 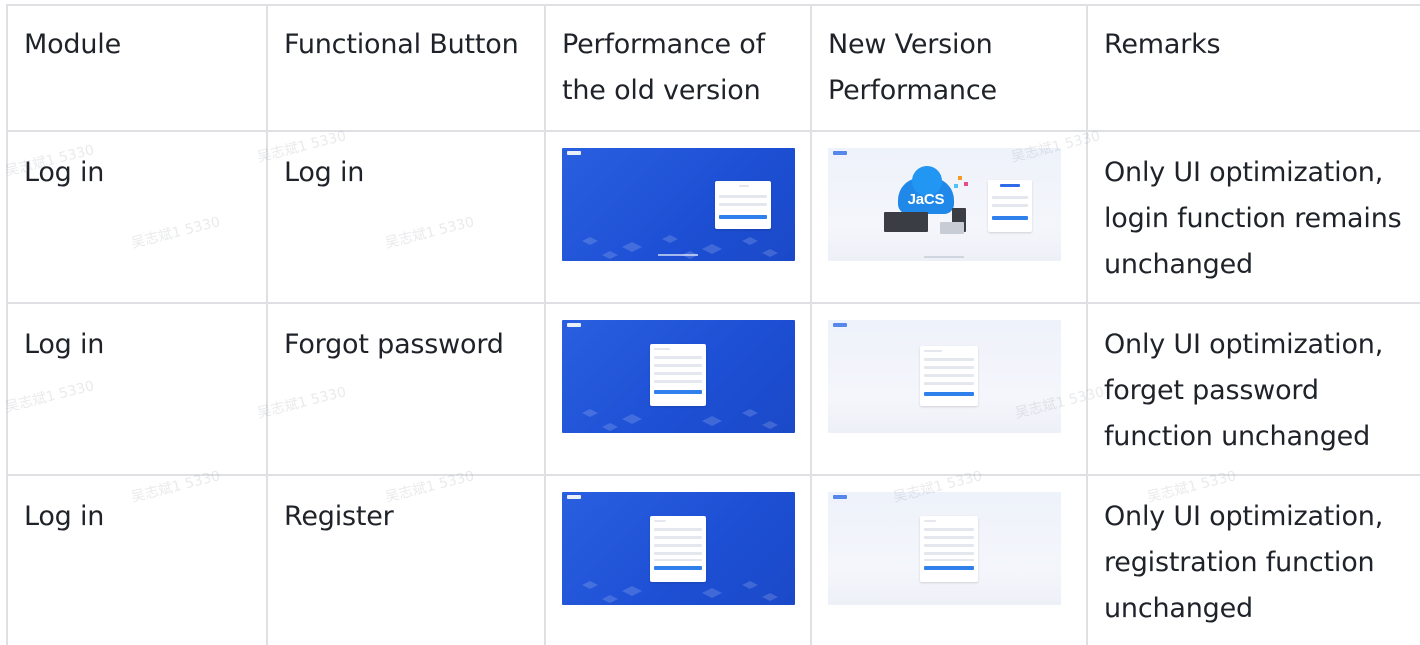 I want to click on header-new-version: New Version Performance, so click(x=949, y=68).